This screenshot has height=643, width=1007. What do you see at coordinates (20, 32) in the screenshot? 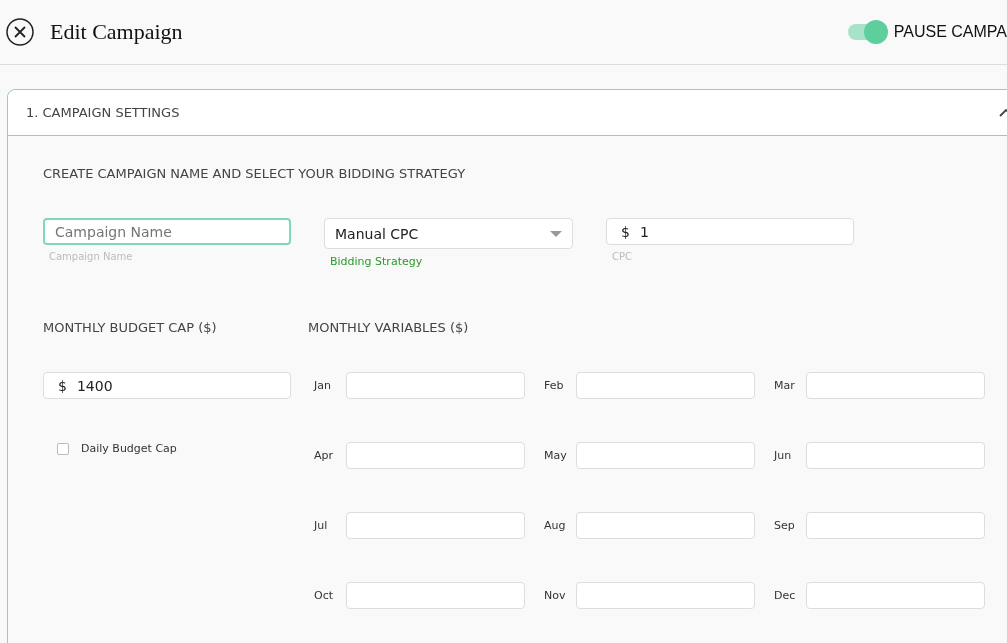
I see `close-icon` at bounding box center [20, 32].